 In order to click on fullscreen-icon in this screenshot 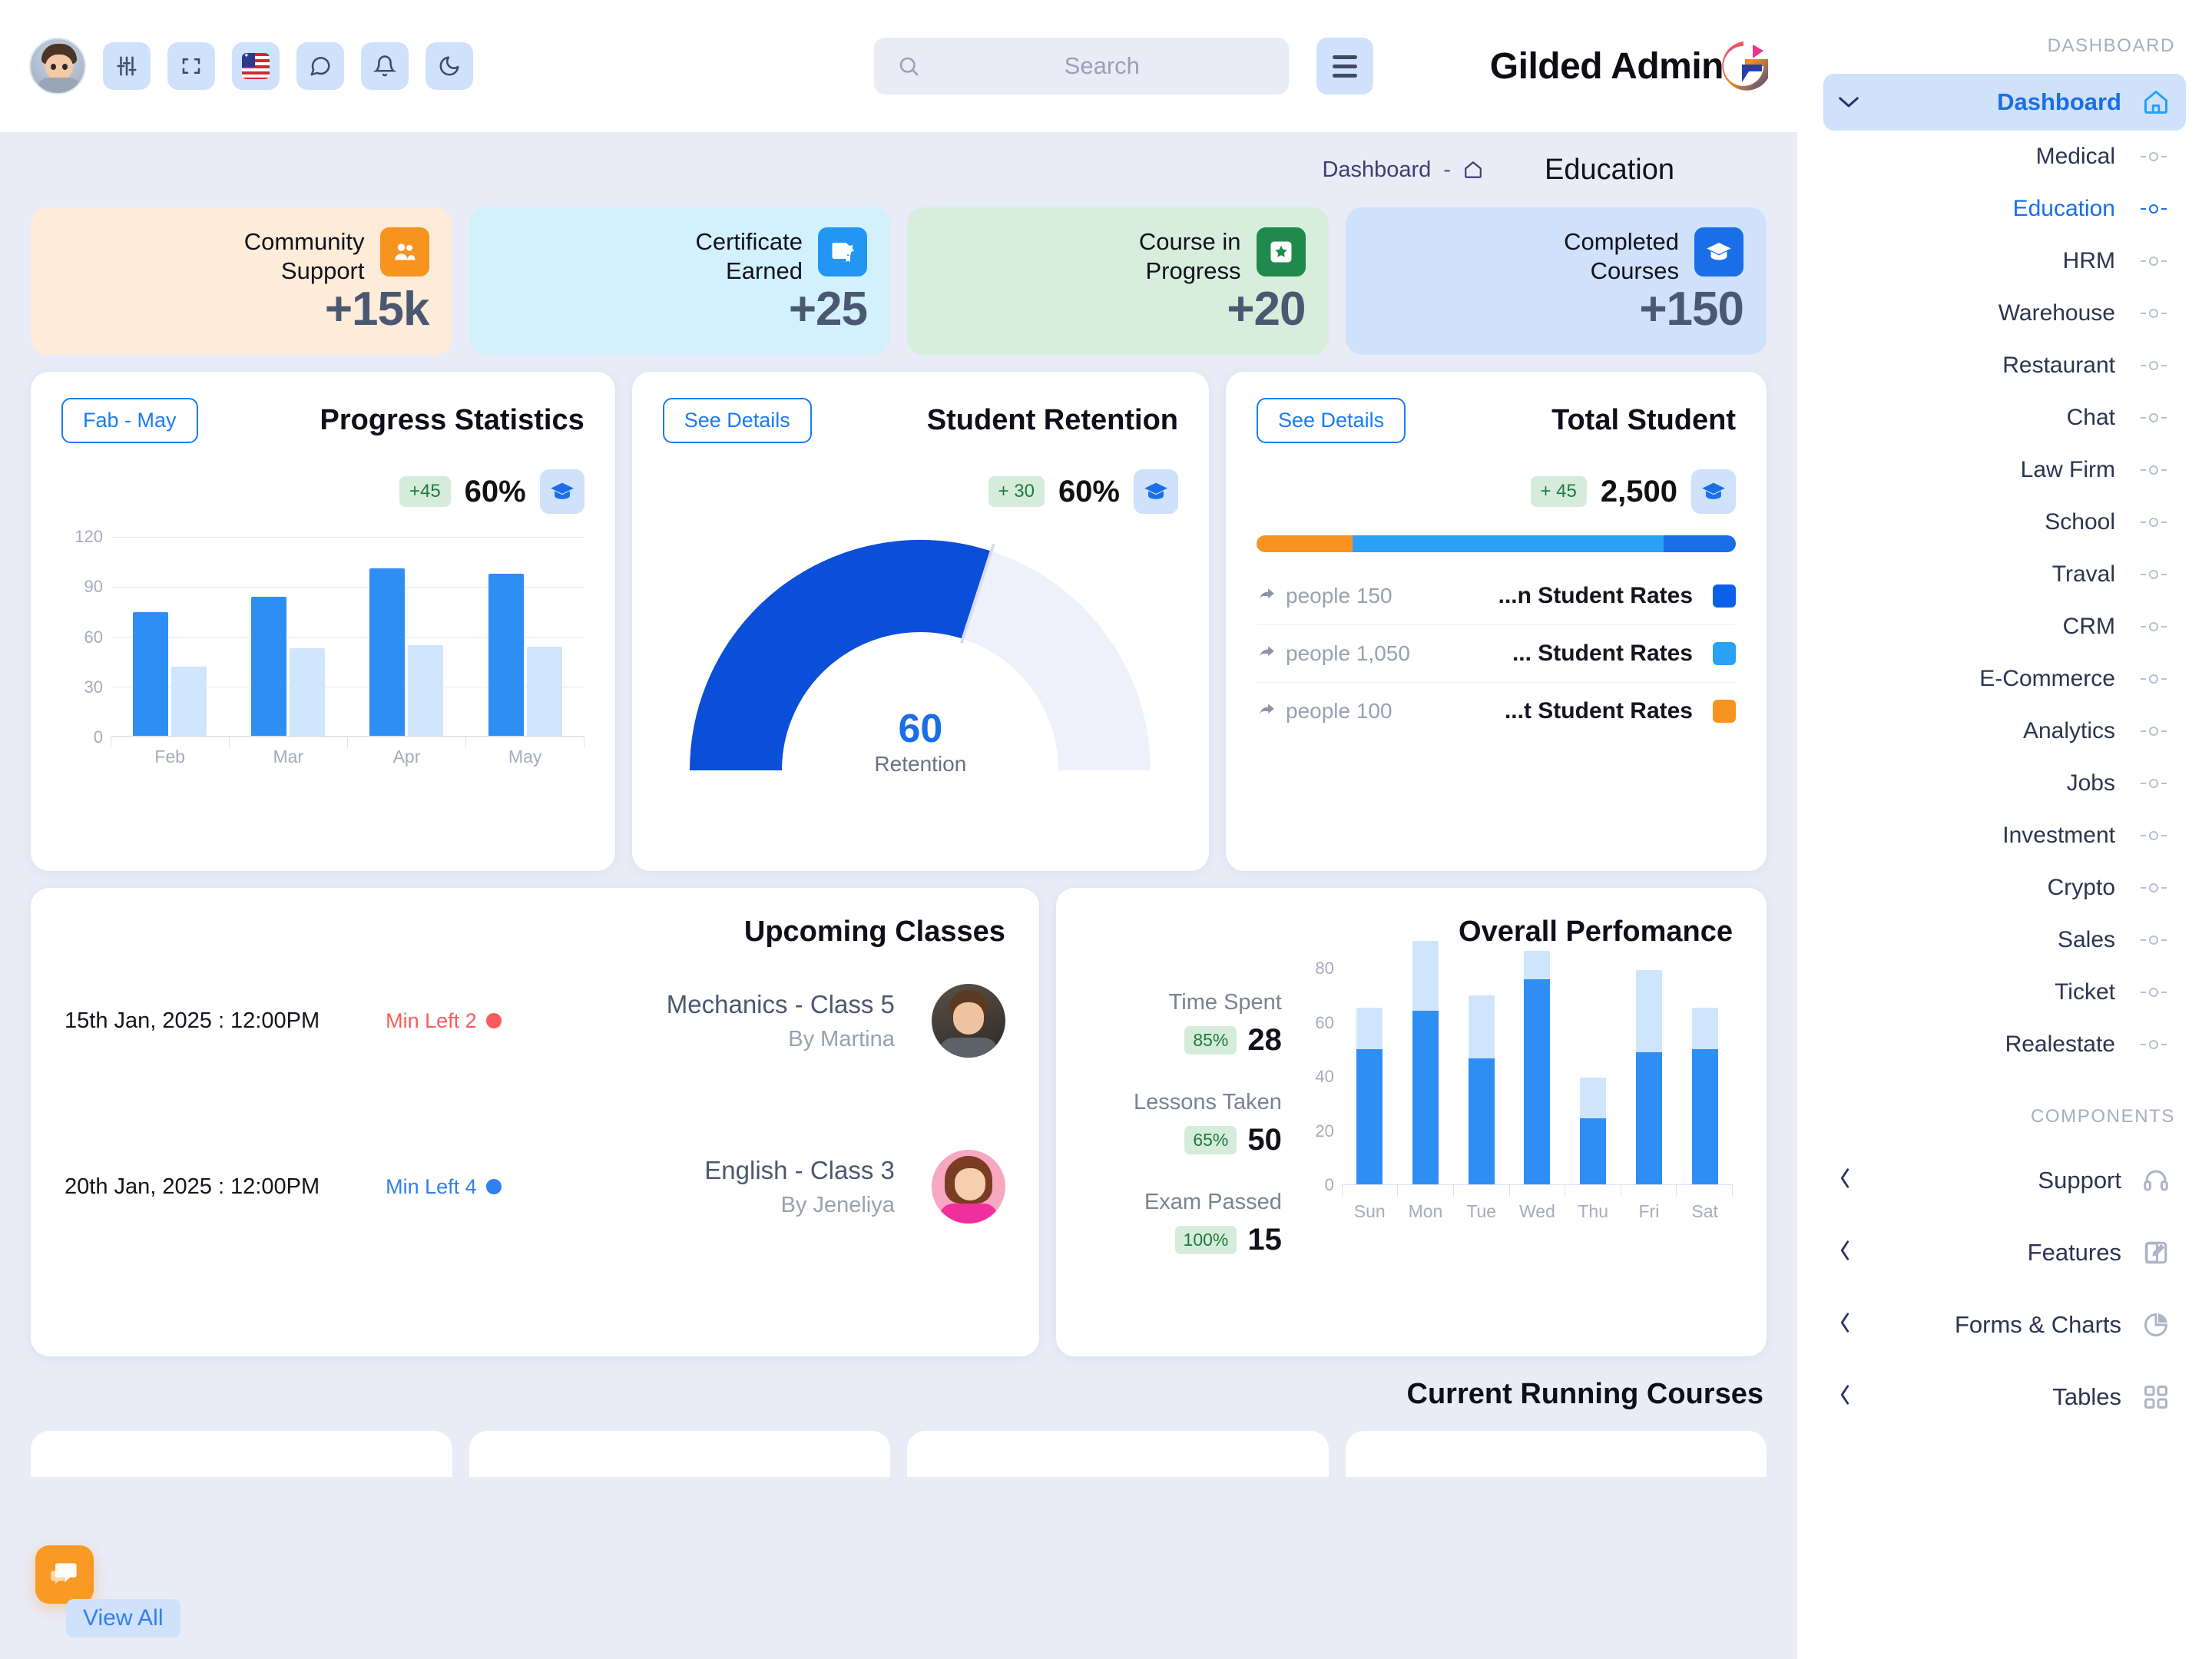, I will do `click(191, 66)`.